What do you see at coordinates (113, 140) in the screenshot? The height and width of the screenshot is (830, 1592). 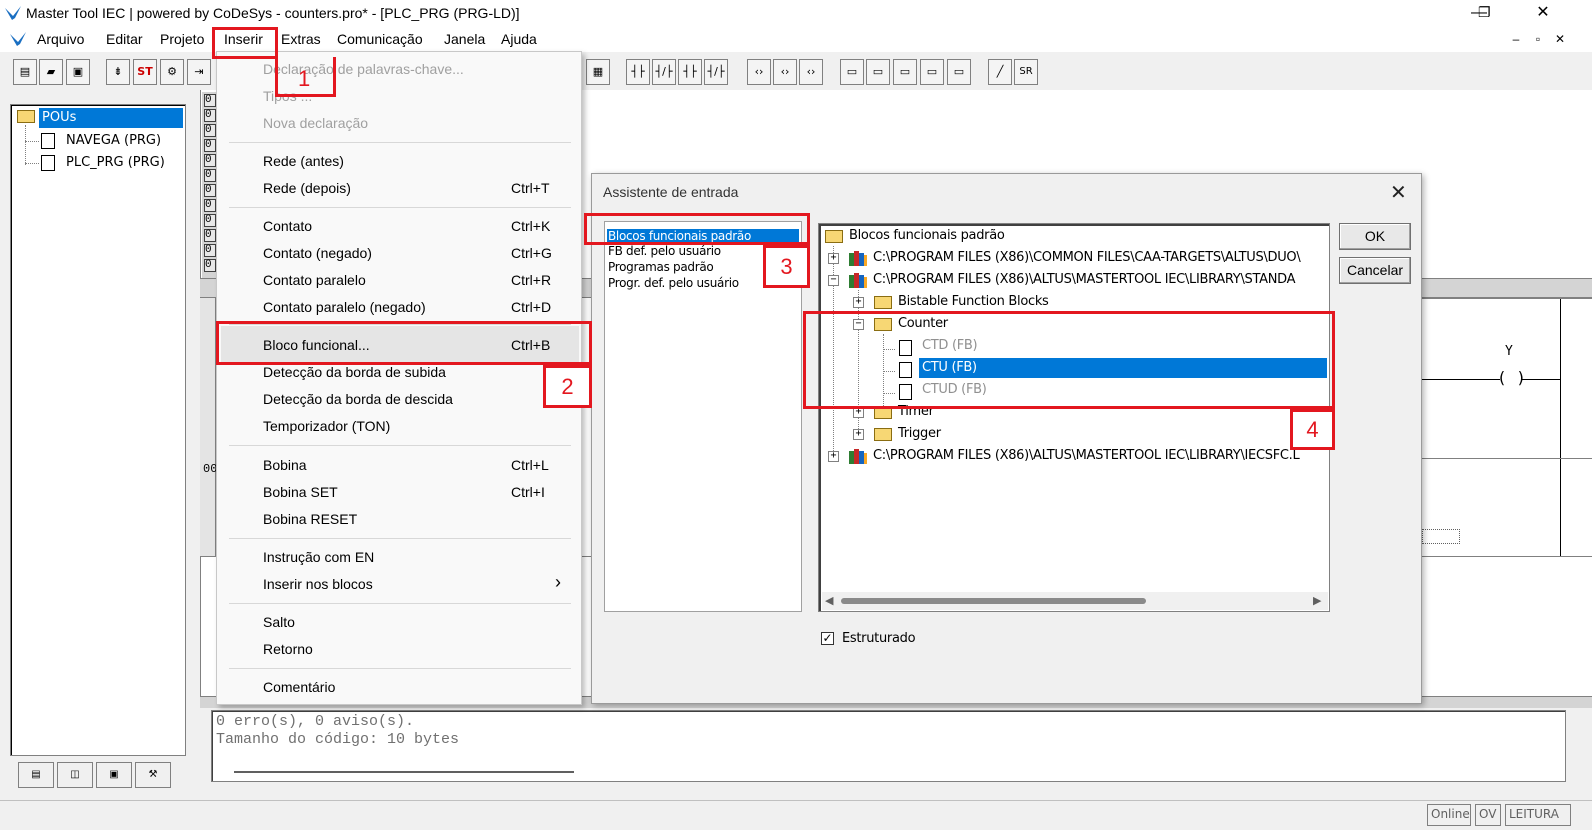 I see `pou-item-navega: NAVEGA (PRG)` at bounding box center [113, 140].